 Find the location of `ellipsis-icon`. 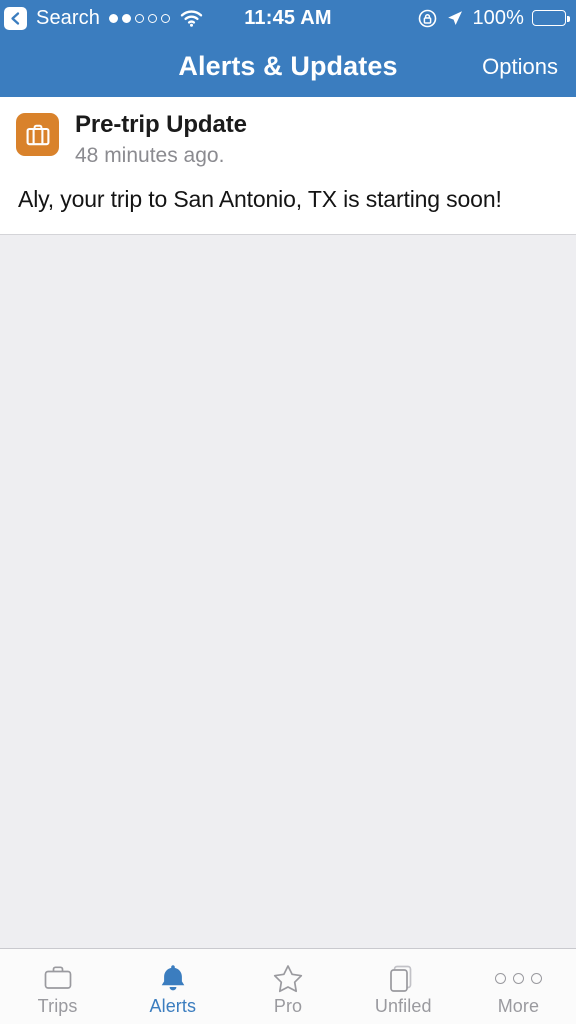

ellipsis-icon is located at coordinates (518, 978).